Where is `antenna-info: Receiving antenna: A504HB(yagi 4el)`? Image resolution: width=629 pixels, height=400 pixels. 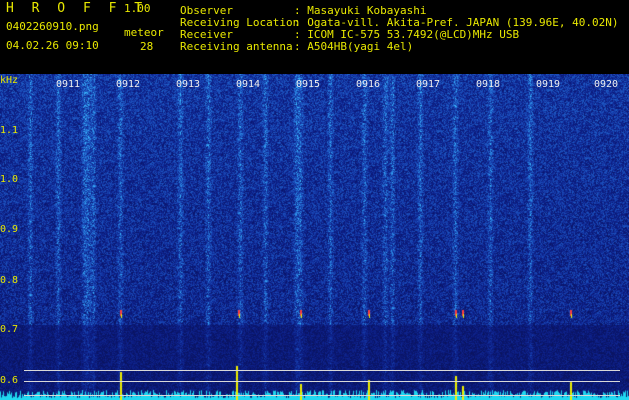 antenna-info: Receiving antenna: A504HB(yagi 4el) is located at coordinates (296, 46).